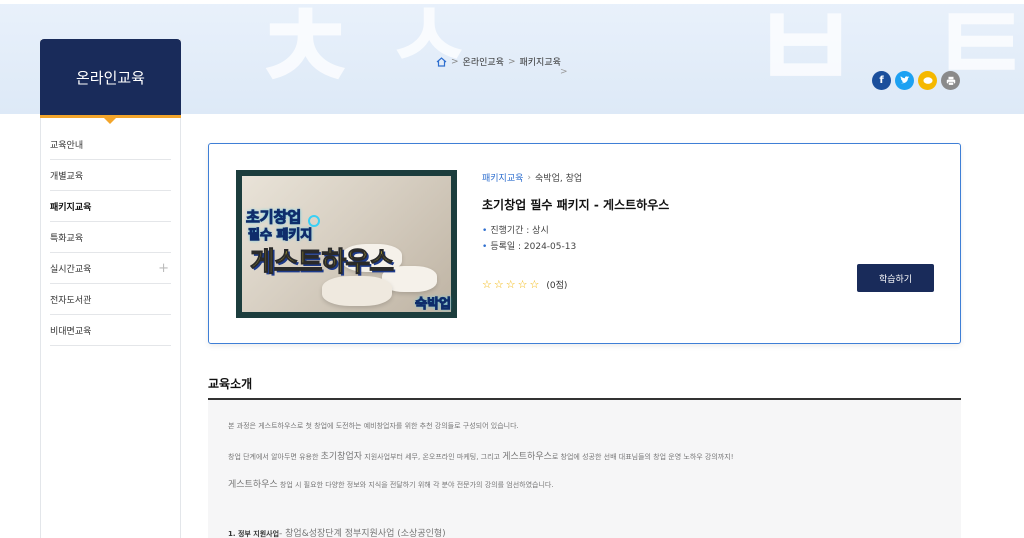  I want to click on sidebar-item-library: 전자도서관, so click(110, 299).